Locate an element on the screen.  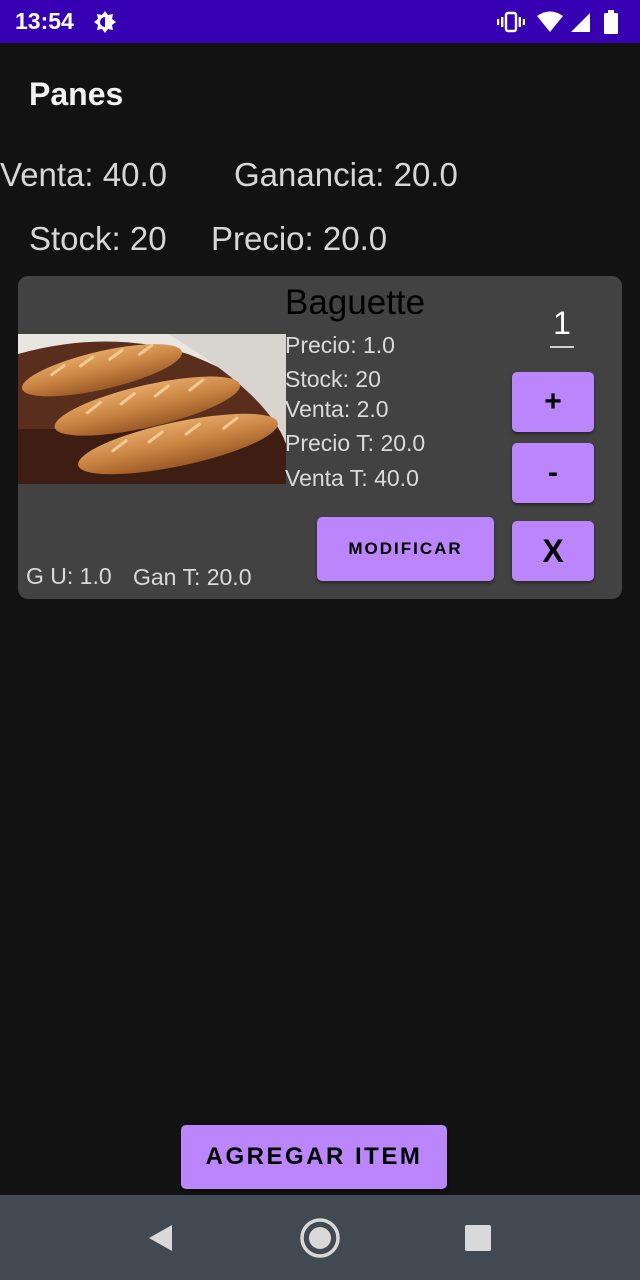
summary-precio: Precio: 20.0 is located at coordinates (299, 238).